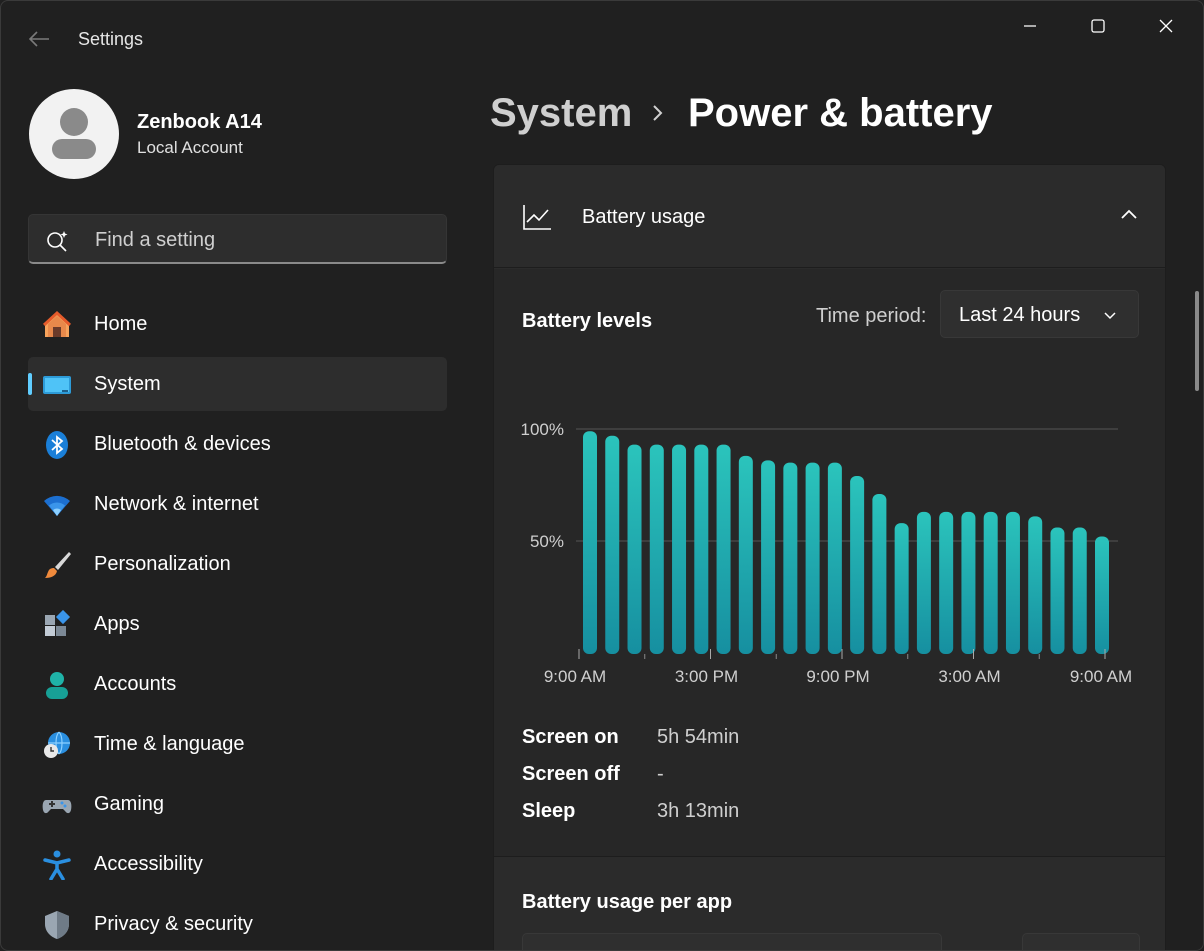 The height and width of the screenshot is (951, 1204). Describe the element at coordinates (732, 941) in the screenshot. I see `app-search-box` at that location.